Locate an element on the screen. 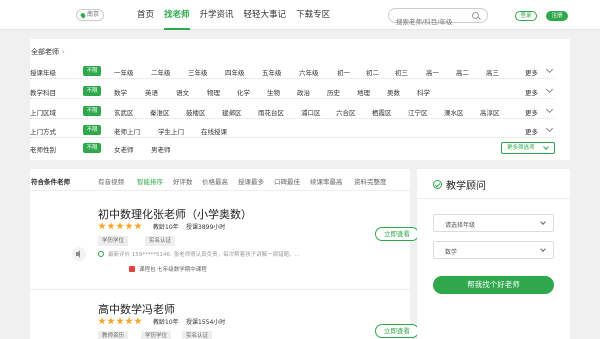 This screenshot has height=339, width=600. more-filters-button: 更多筛选项 is located at coordinates (528, 148).